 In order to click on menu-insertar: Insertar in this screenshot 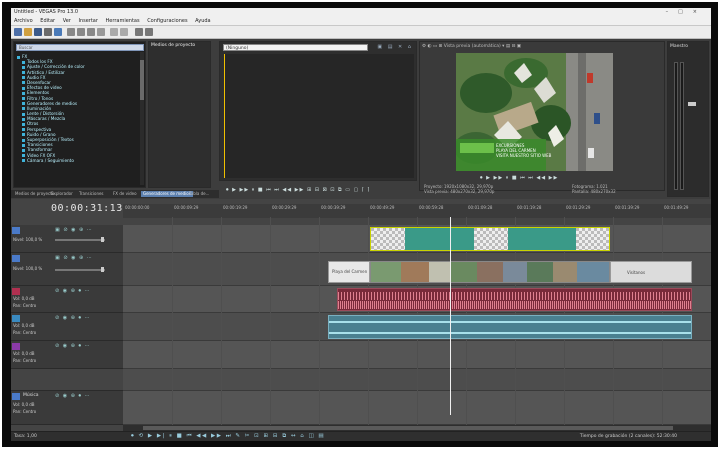, I will do `click(87, 21)`.